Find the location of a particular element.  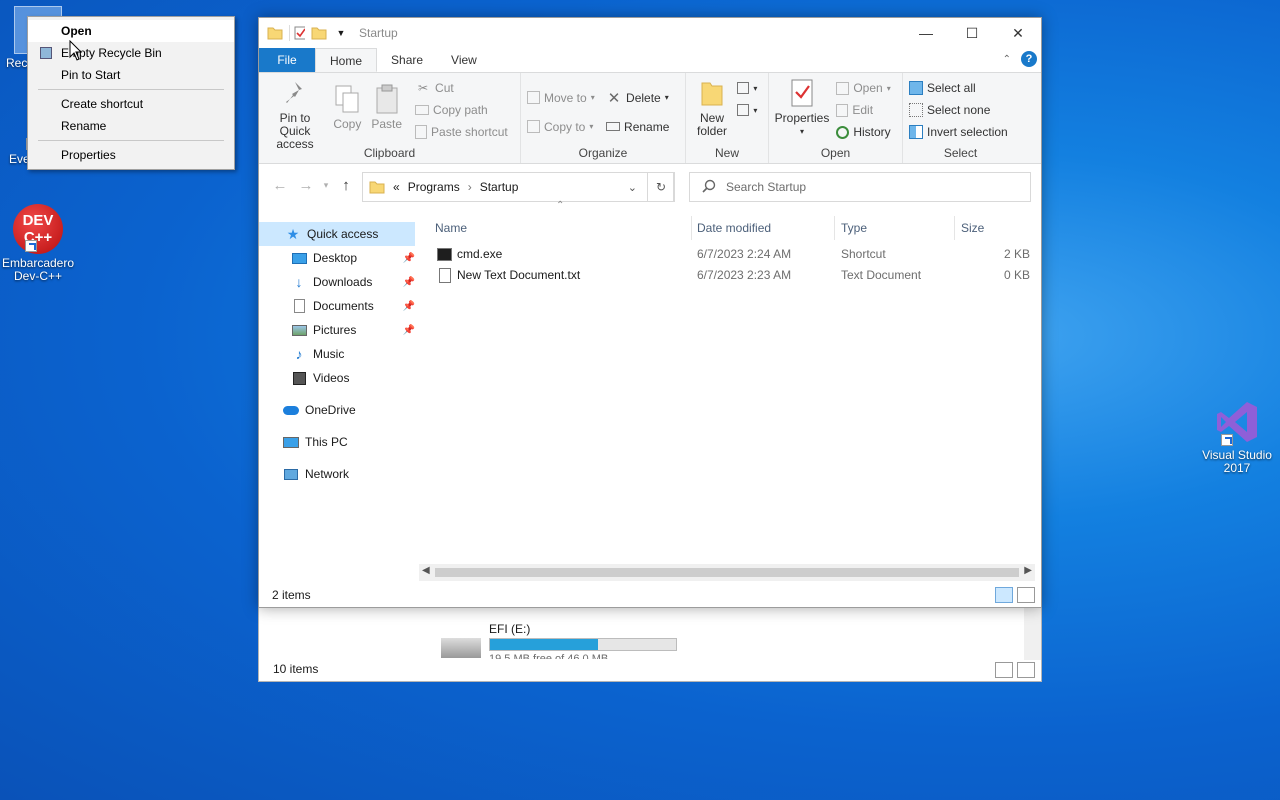

select-all-button: Select all is located at coordinates (960, 88).